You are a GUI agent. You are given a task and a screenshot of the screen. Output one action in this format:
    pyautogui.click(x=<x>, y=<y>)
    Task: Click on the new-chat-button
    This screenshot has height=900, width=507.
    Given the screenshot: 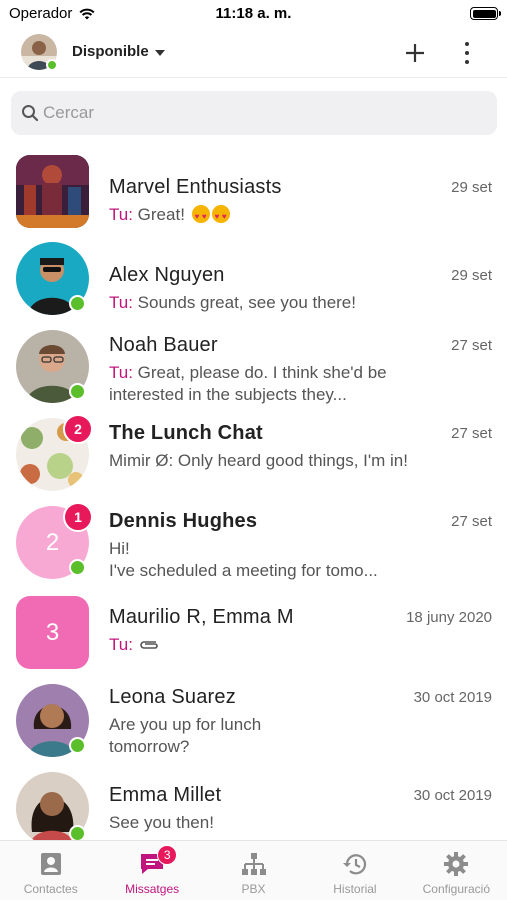 What is the action you would take?
    pyautogui.click(x=415, y=53)
    